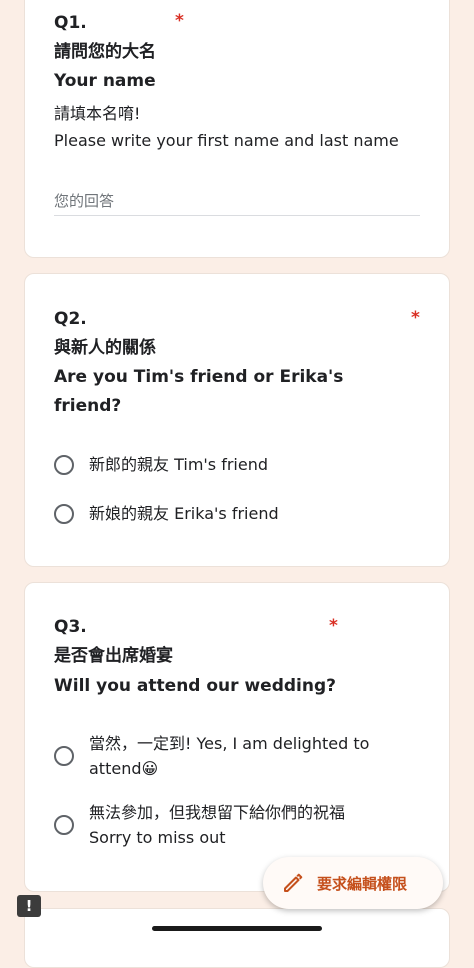  I want to click on option-label-line1: 無法參加，但我想留下給你們的祝福, so click(217, 812).